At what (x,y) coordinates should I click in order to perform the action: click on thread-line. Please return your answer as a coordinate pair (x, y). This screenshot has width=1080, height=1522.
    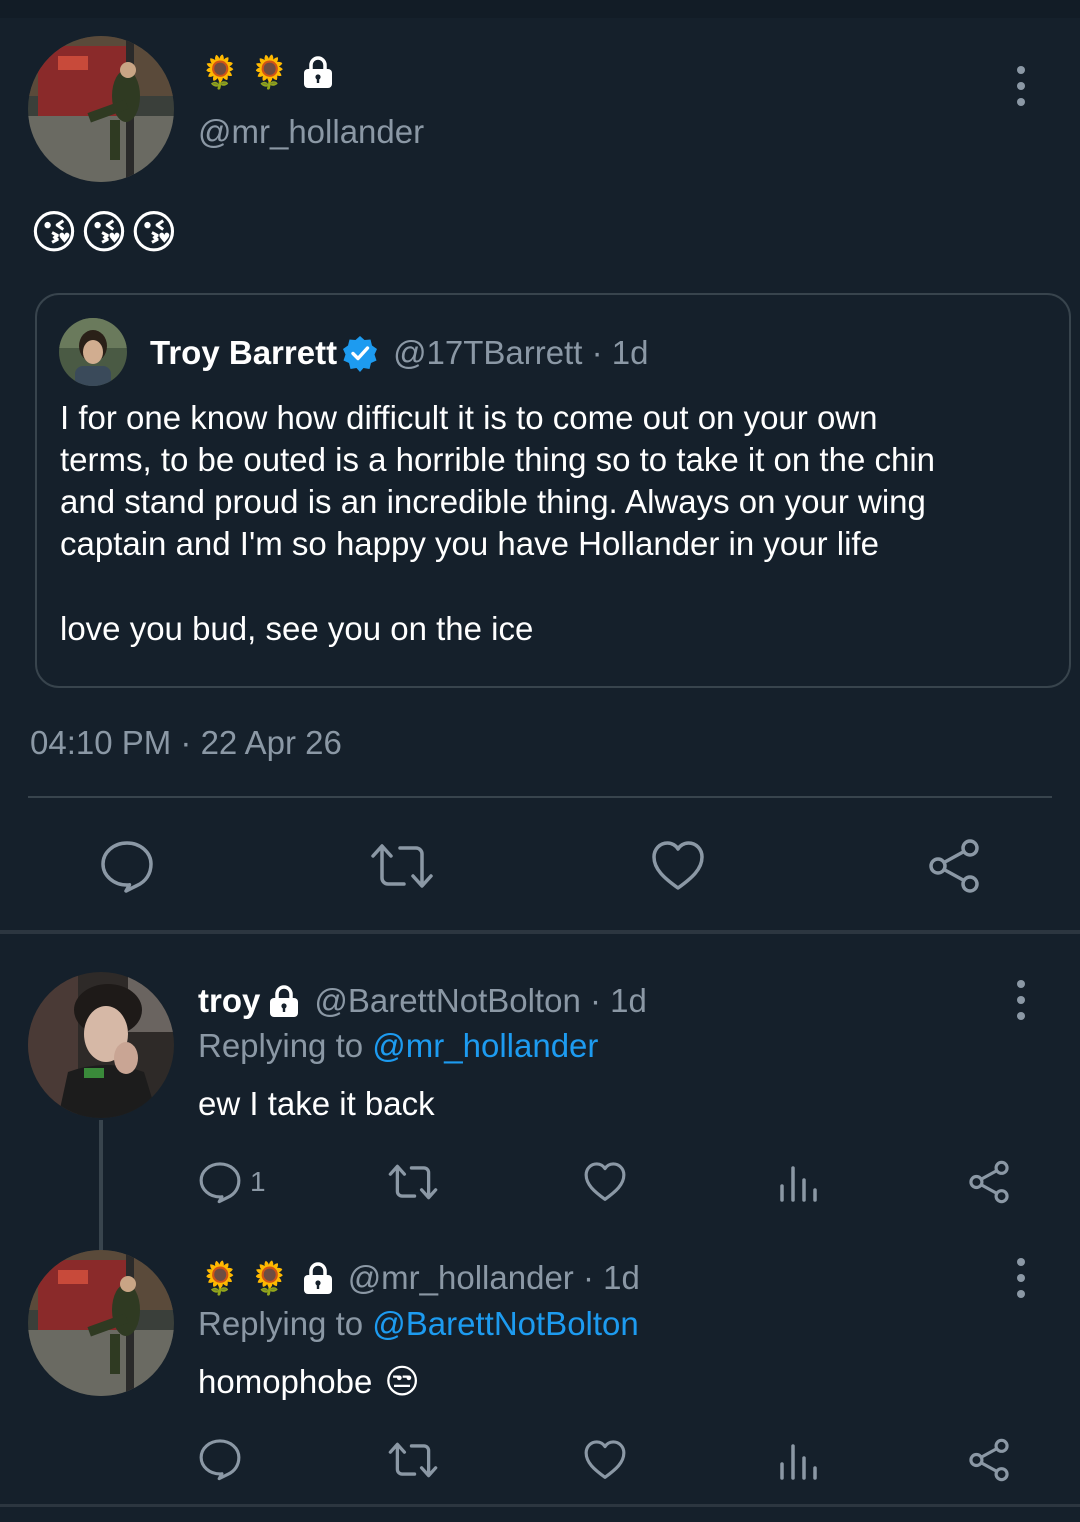
    Looking at the image, I should click on (101, 1186).